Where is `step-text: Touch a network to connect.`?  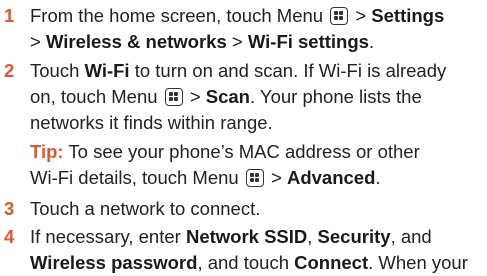 step-text: Touch a network to connect. is located at coordinates (258, 209).